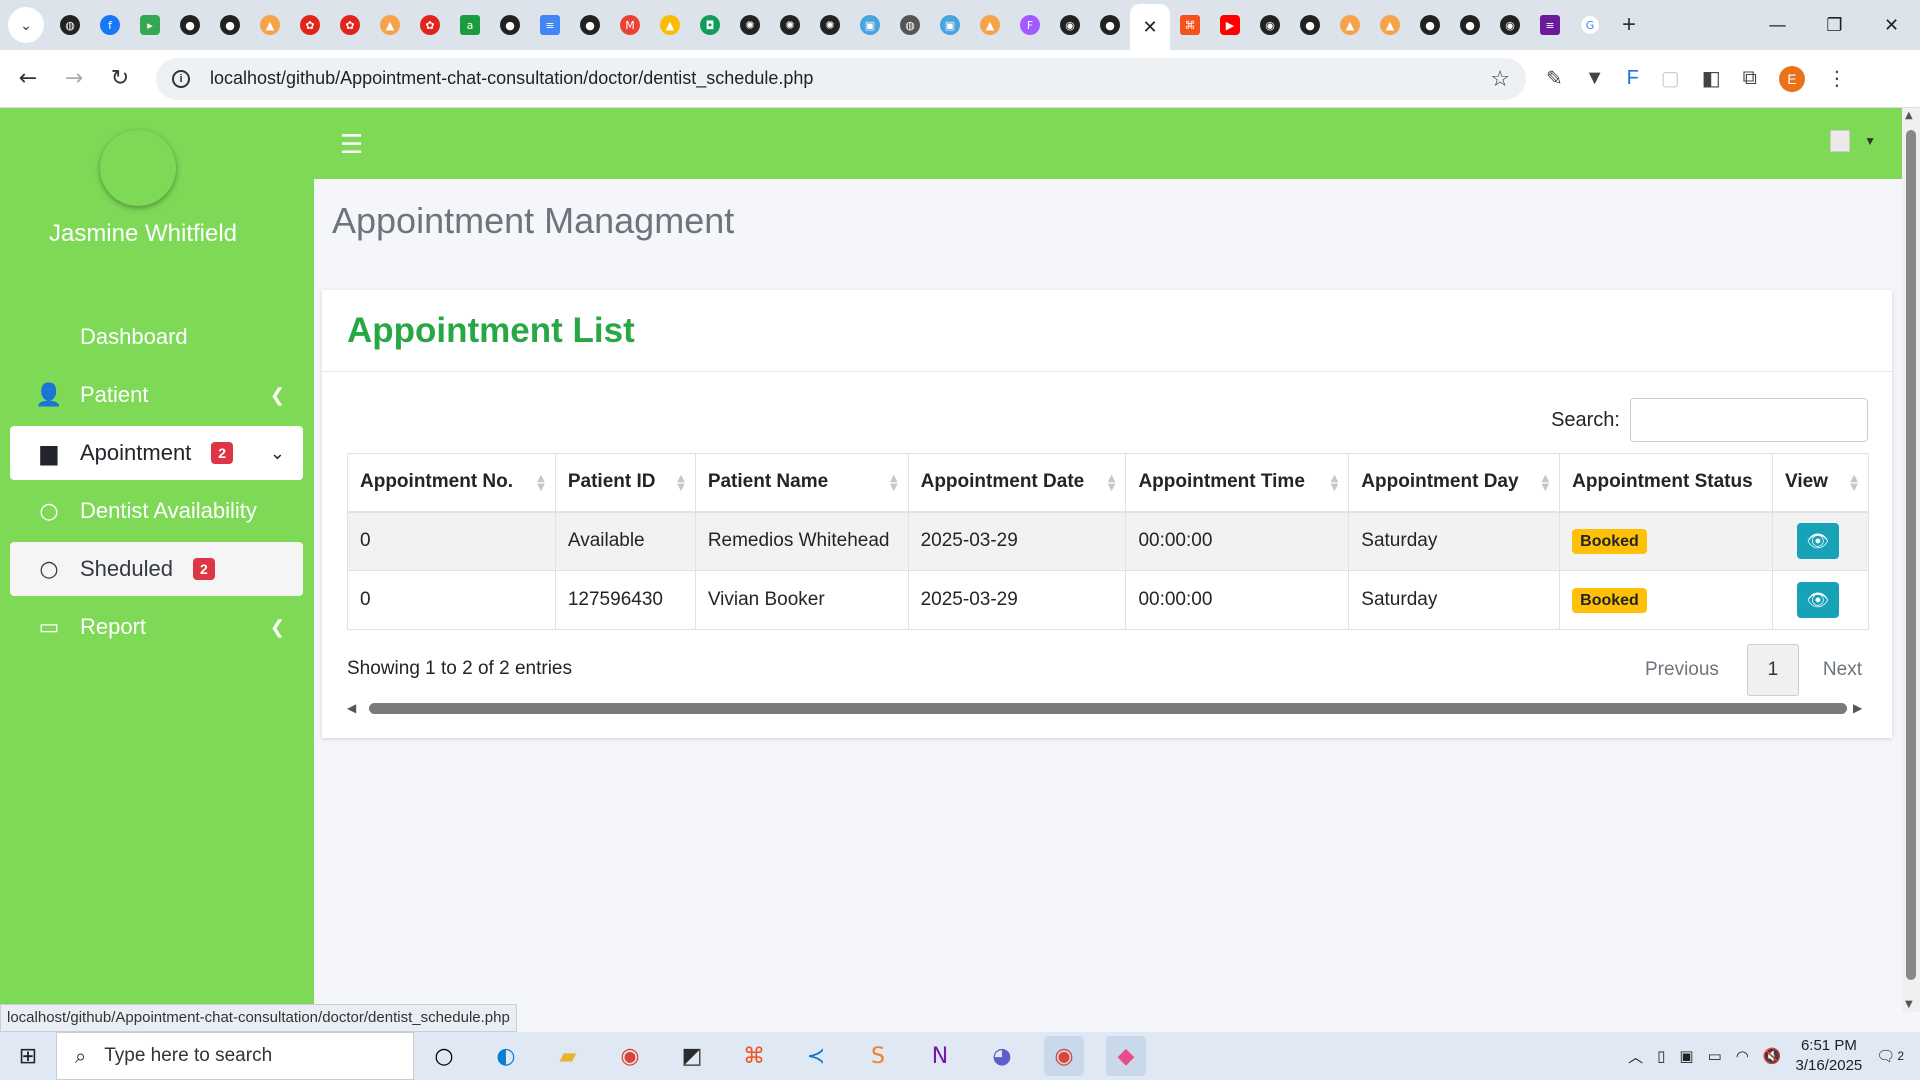 The height and width of the screenshot is (1080, 1920). Describe the element at coordinates (1891, 25) in the screenshot. I see `close-window-icon: ✕` at that location.